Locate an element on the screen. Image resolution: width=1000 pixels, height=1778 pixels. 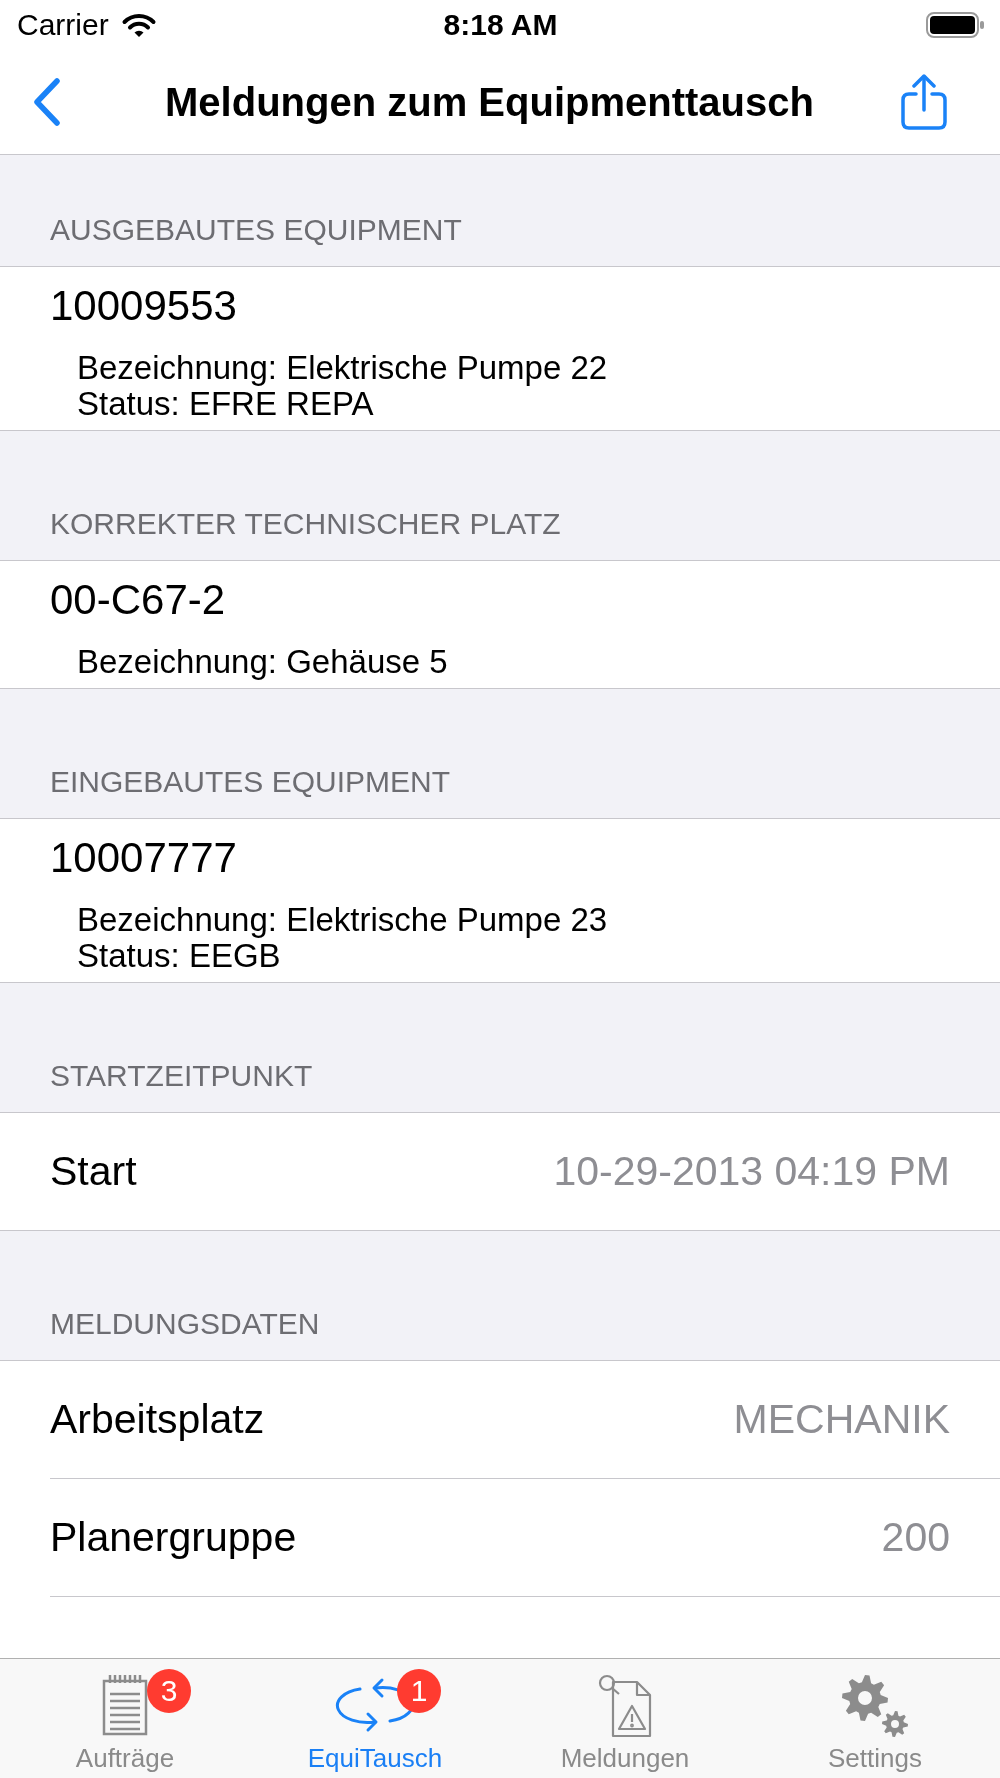
row-value: 10-29-2013 04:19 PM is located at coordinates (751, 1171).